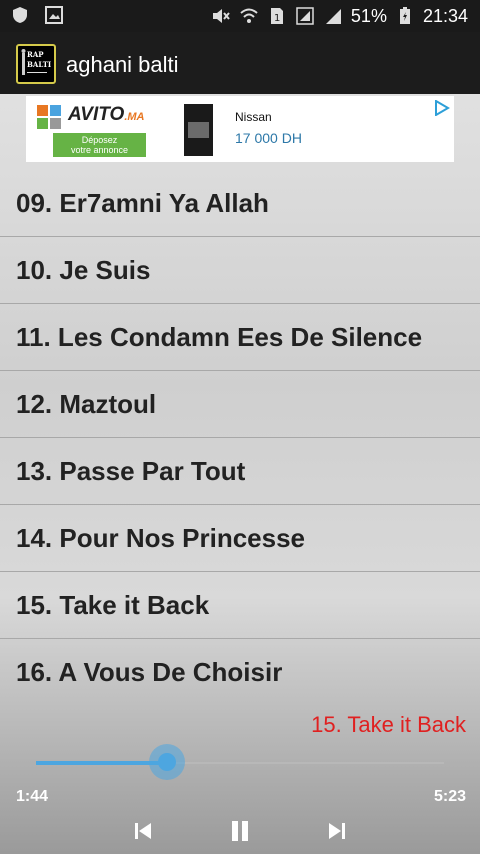 Image resolution: width=480 pixels, height=854 pixels. Describe the element at coordinates (240, 605) in the screenshot. I see `song-row: 15. Take it Back` at that location.